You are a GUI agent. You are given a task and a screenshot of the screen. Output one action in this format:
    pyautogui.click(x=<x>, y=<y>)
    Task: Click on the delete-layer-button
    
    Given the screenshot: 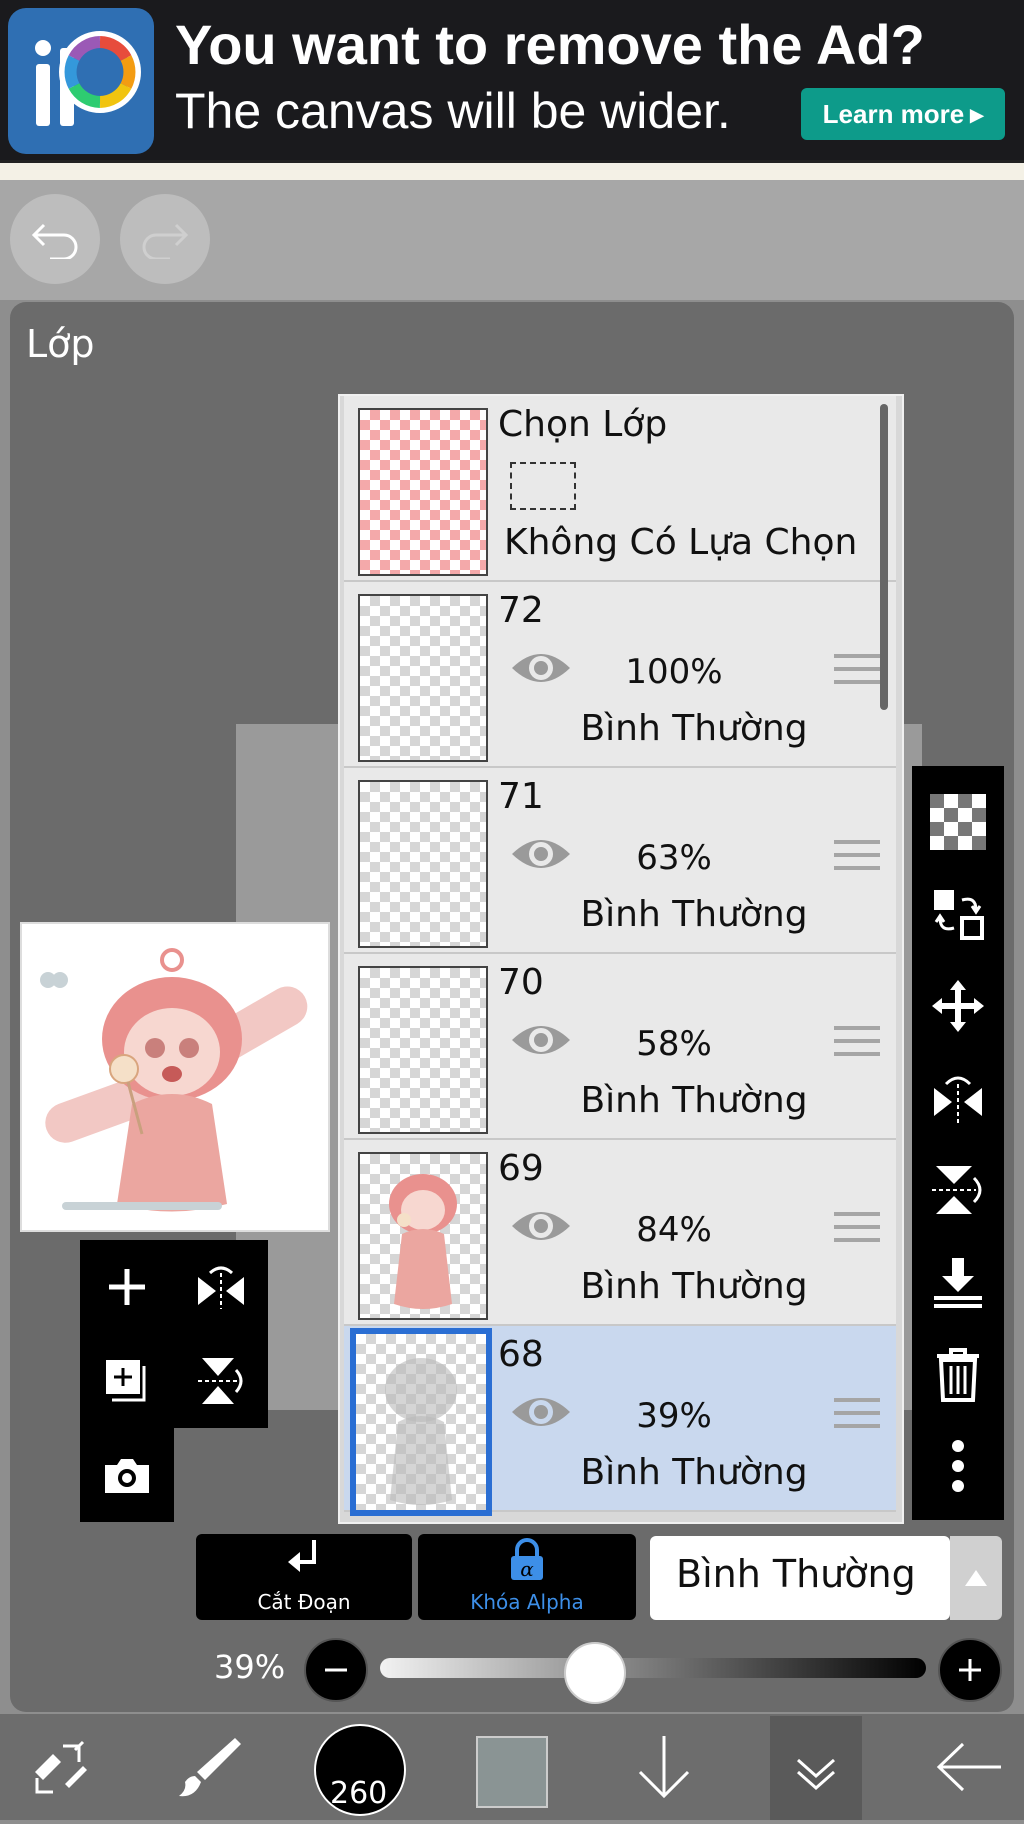 What is the action you would take?
    pyautogui.click(x=958, y=1374)
    